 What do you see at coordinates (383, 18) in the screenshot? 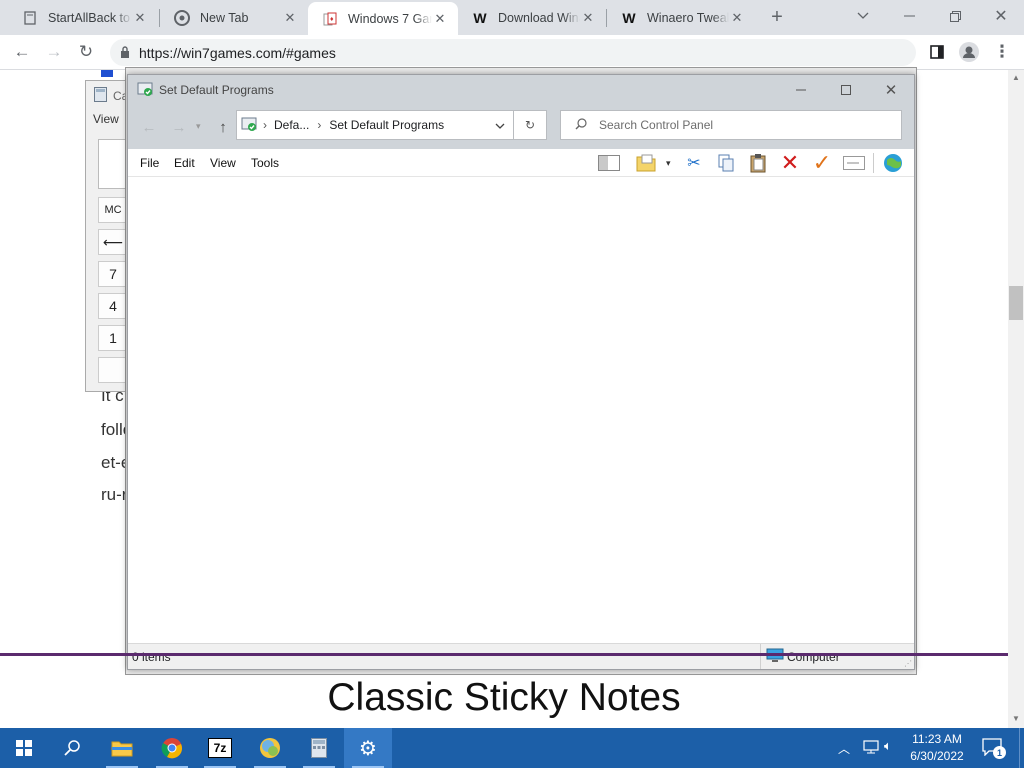
I see `tab-windows-7-games: ♦ Windows 7 Games ✕` at bounding box center [383, 18].